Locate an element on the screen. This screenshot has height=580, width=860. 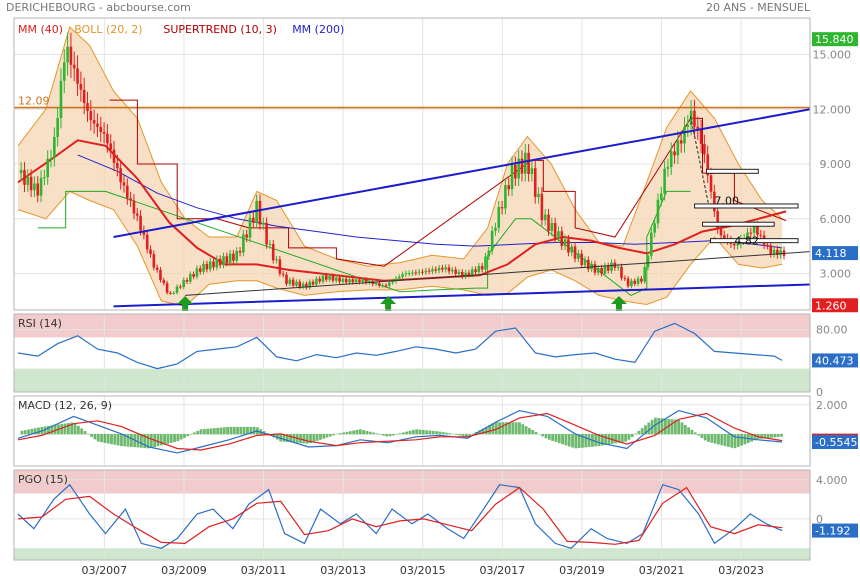
x-tick-label: 03/2021 is located at coordinates (662, 570).